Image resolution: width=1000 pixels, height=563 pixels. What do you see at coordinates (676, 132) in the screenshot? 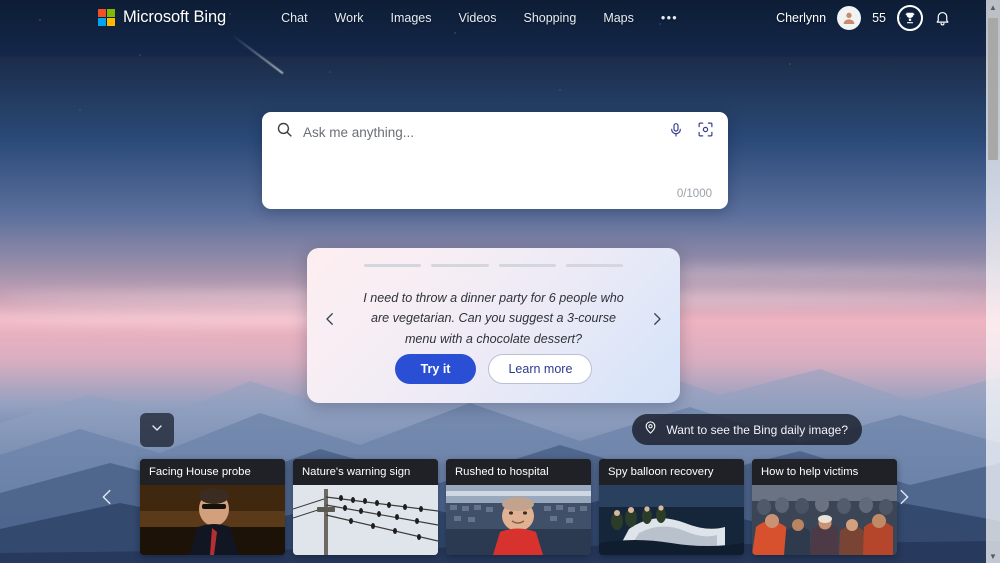
I see `microphone-icon` at bounding box center [676, 132].